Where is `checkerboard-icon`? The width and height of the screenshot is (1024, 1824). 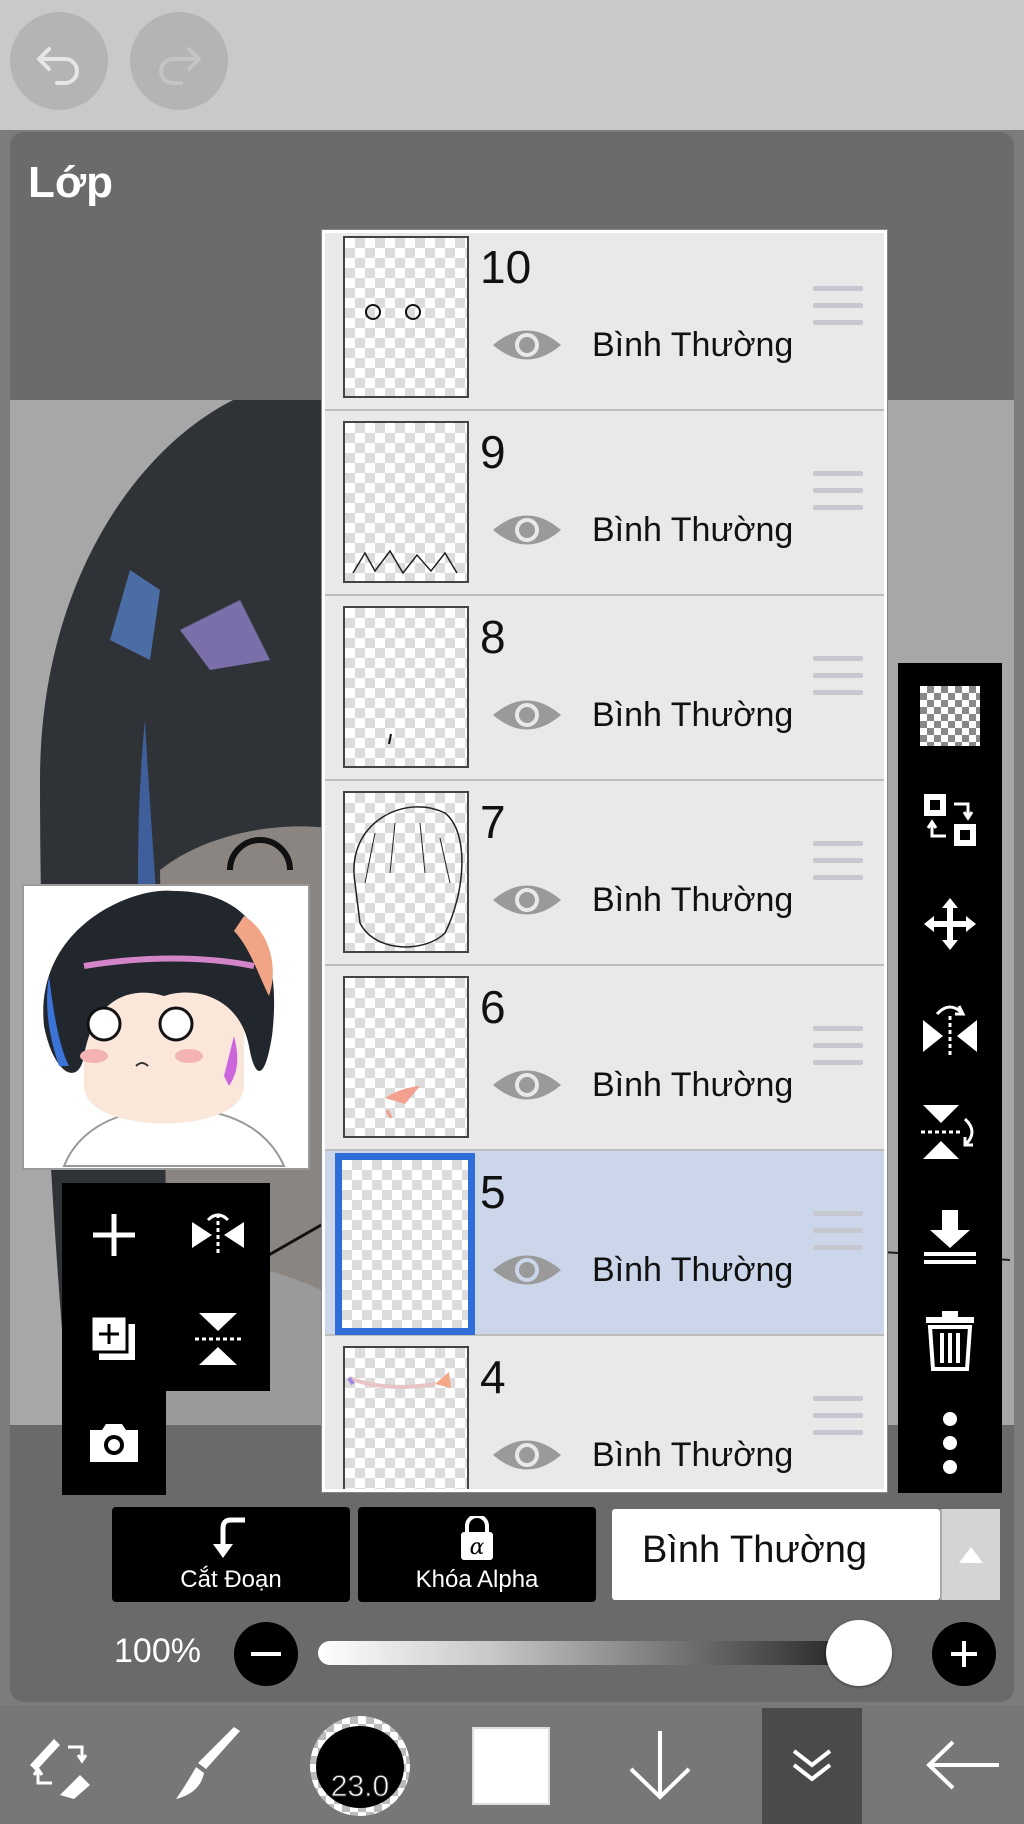
checkerboard-icon is located at coordinates (950, 716).